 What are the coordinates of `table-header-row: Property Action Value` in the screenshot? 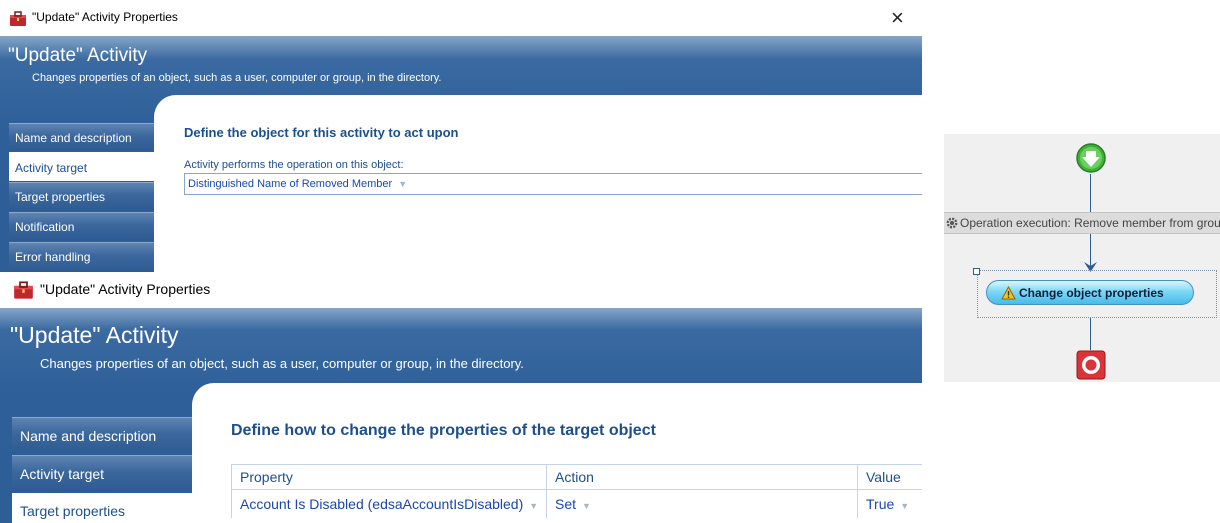 It's located at (576, 477).